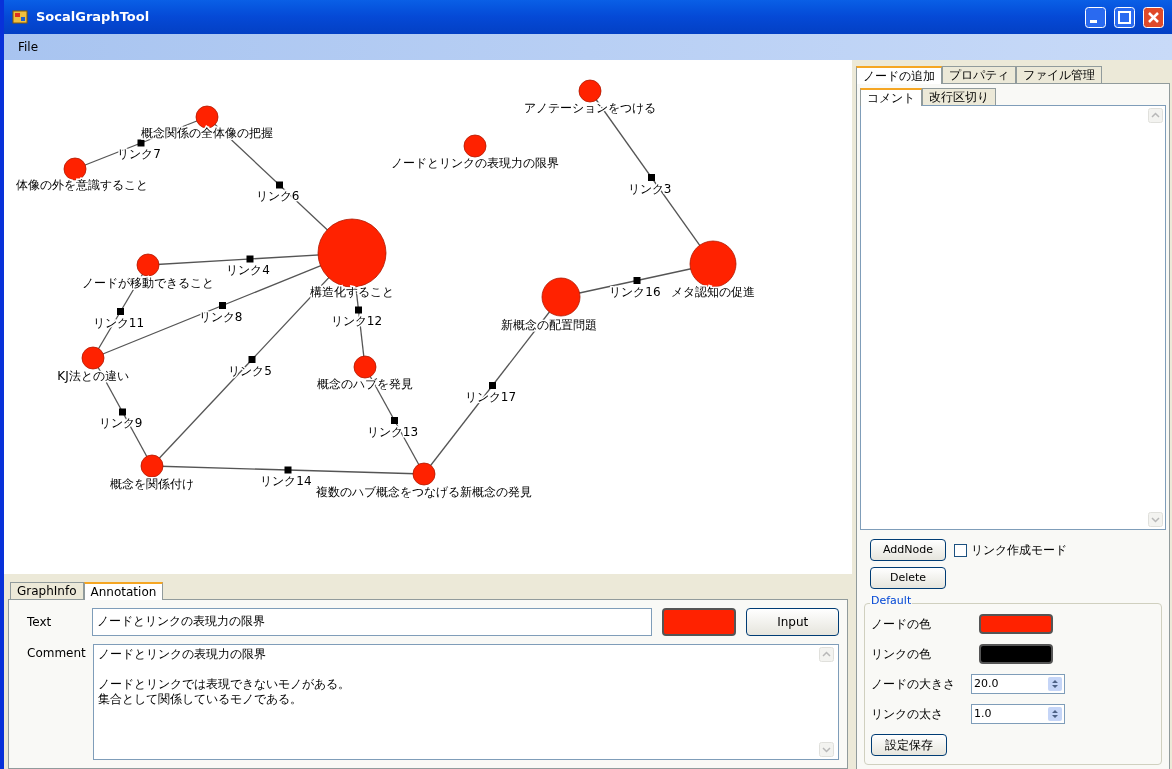  What do you see at coordinates (118, 322) in the screenshot?
I see `link-label: リンク11` at bounding box center [118, 322].